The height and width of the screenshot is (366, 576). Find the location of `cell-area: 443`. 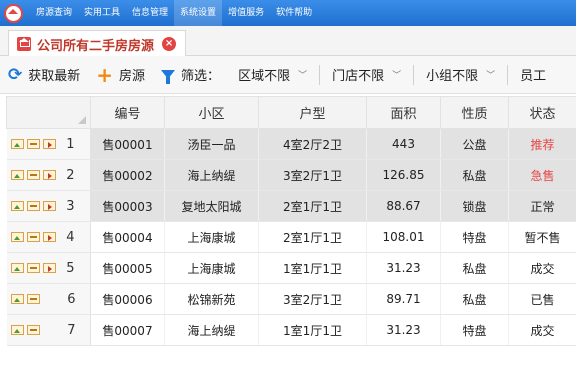

cell-area: 443 is located at coordinates (403, 144).